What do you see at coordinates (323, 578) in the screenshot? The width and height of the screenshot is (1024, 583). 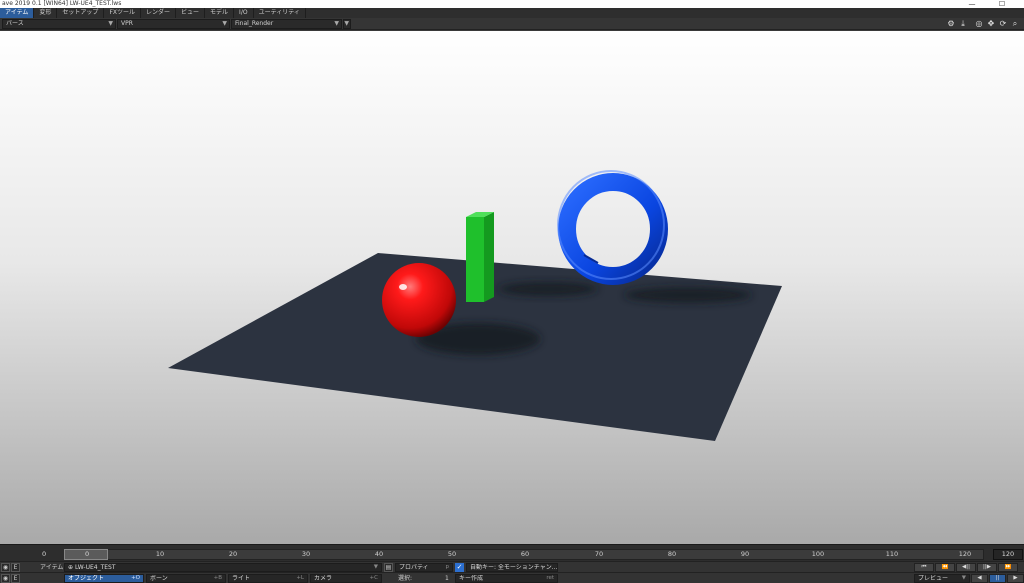 I see `cameras-label: カメラ` at bounding box center [323, 578].